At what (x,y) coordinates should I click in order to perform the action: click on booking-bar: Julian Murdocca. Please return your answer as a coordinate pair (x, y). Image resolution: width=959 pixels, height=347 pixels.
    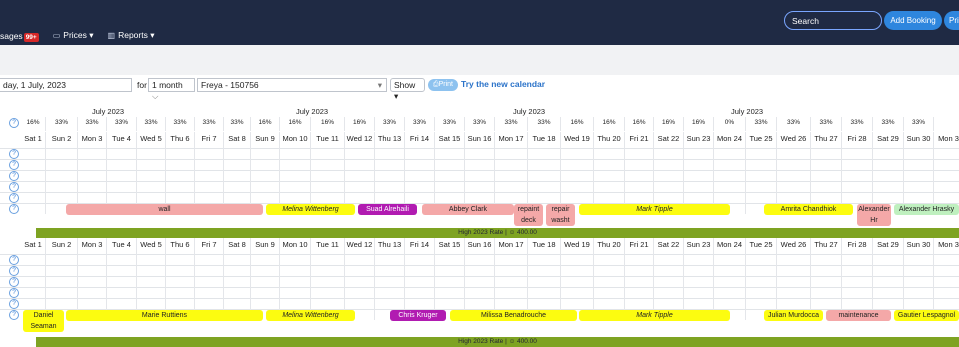
    Looking at the image, I should click on (793, 315).